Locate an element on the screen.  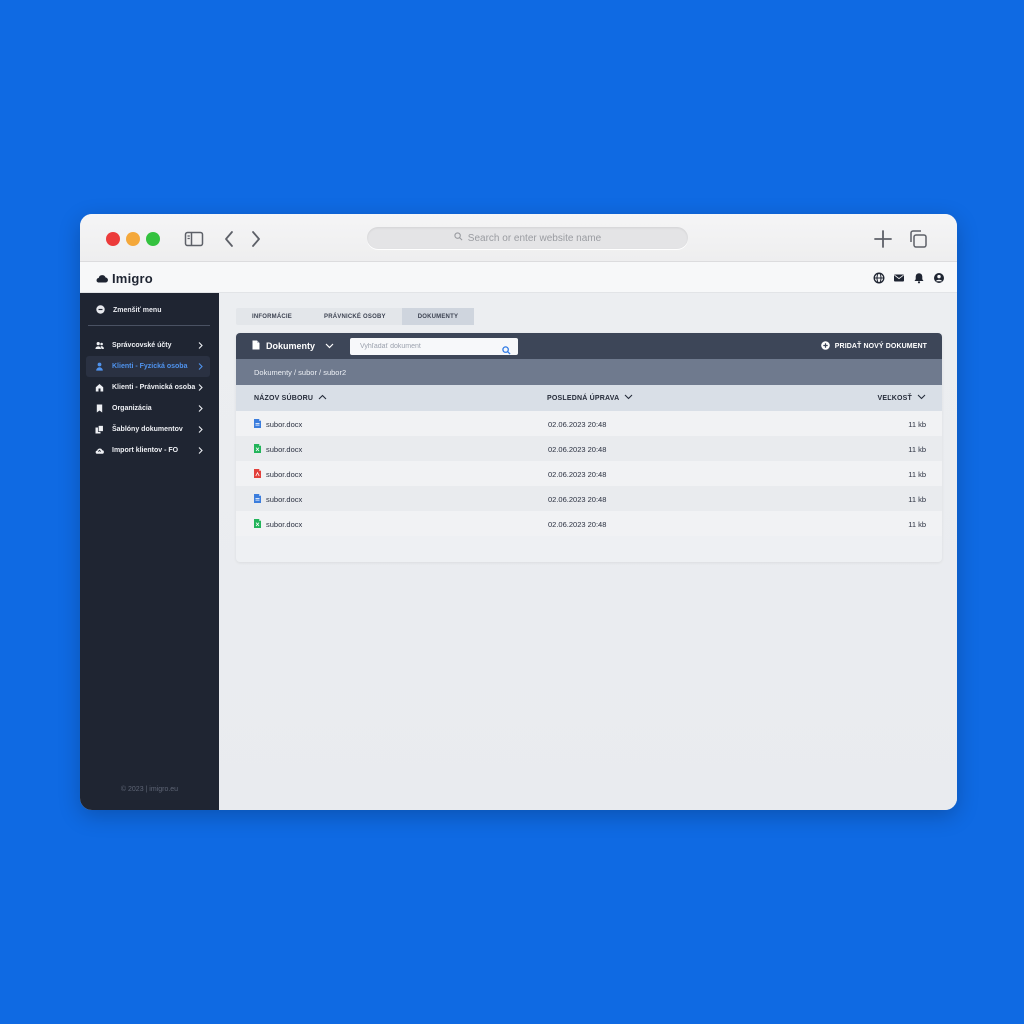
bookmark-icon is located at coordinates (99, 408).